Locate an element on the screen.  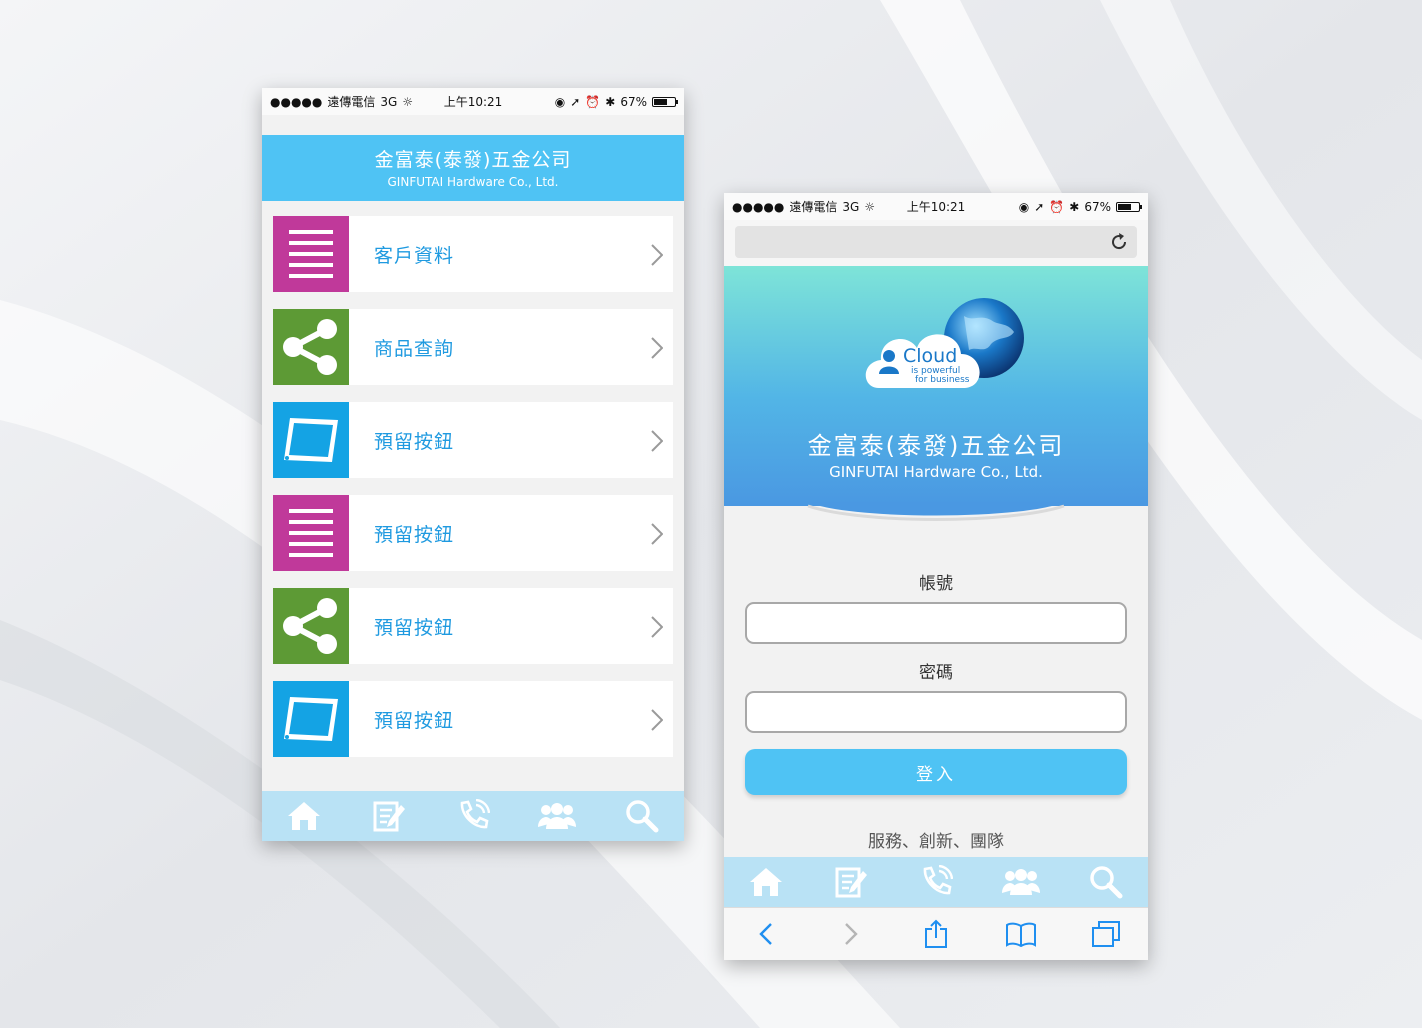
menu-item-reserved-2: 預留按鈕 is located at coordinates (473, 533).